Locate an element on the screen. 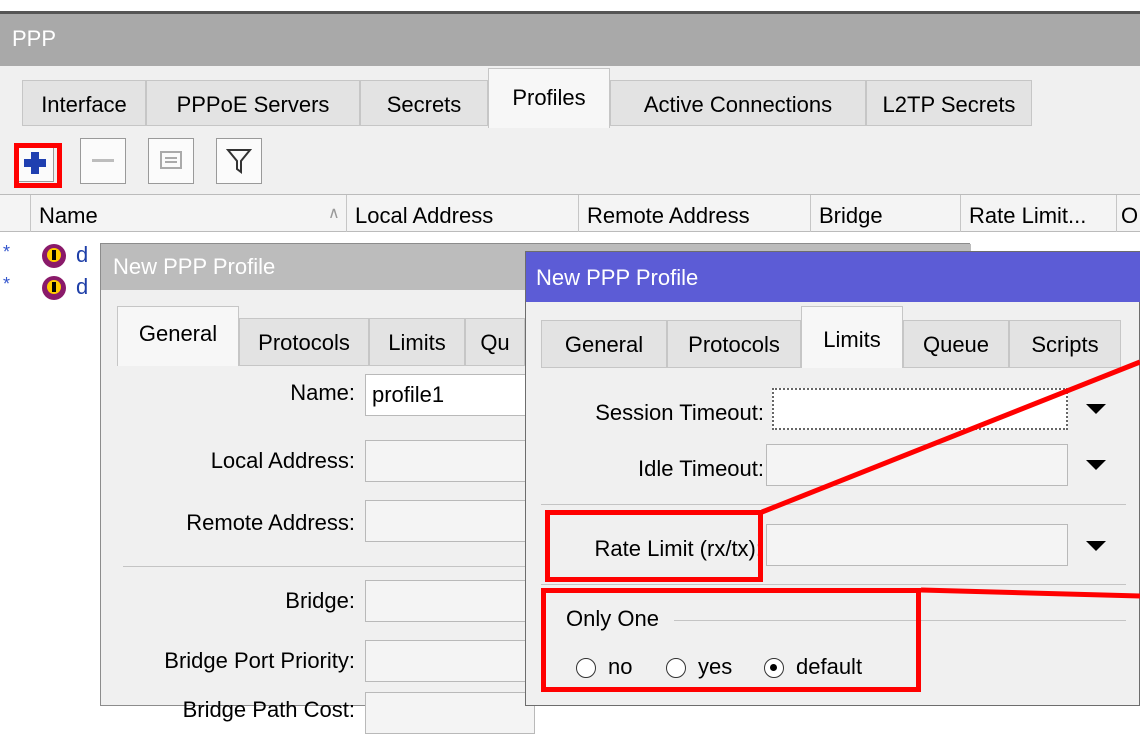  bridge-label: Bridge: is located at coordinates (320, 600).